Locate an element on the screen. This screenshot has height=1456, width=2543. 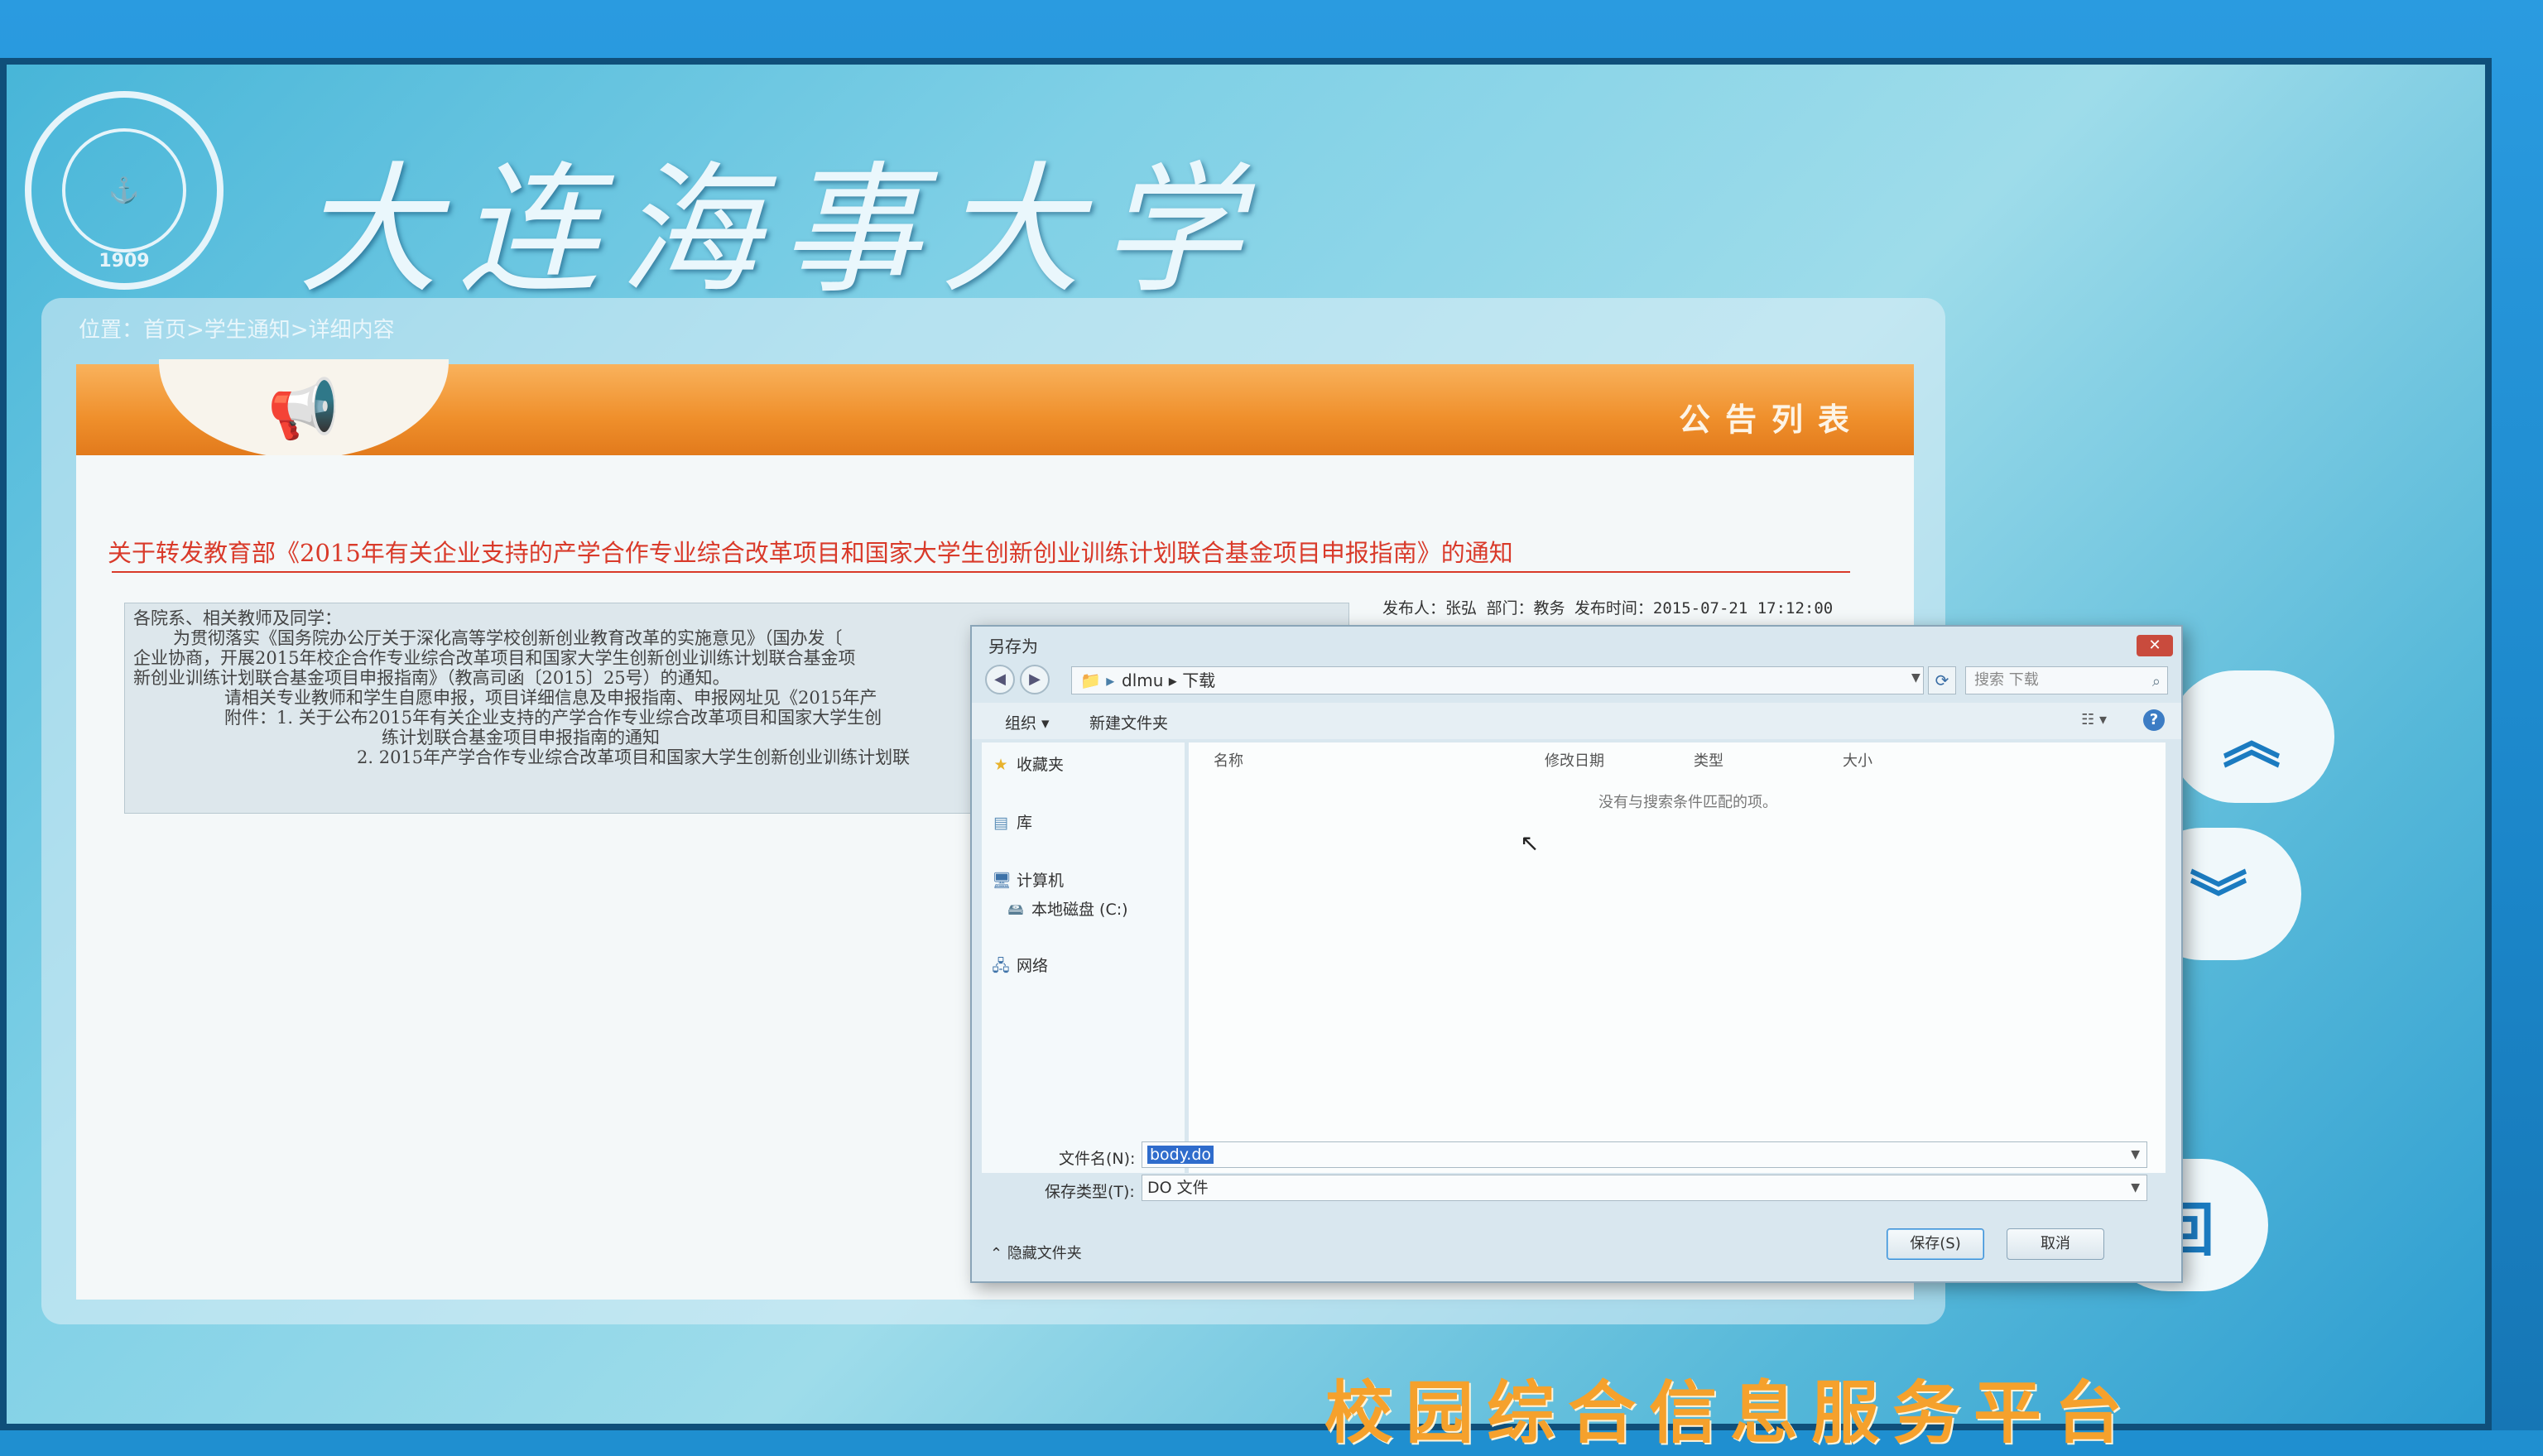
path-segment: dlmu is located at coordinates (1142, 680).